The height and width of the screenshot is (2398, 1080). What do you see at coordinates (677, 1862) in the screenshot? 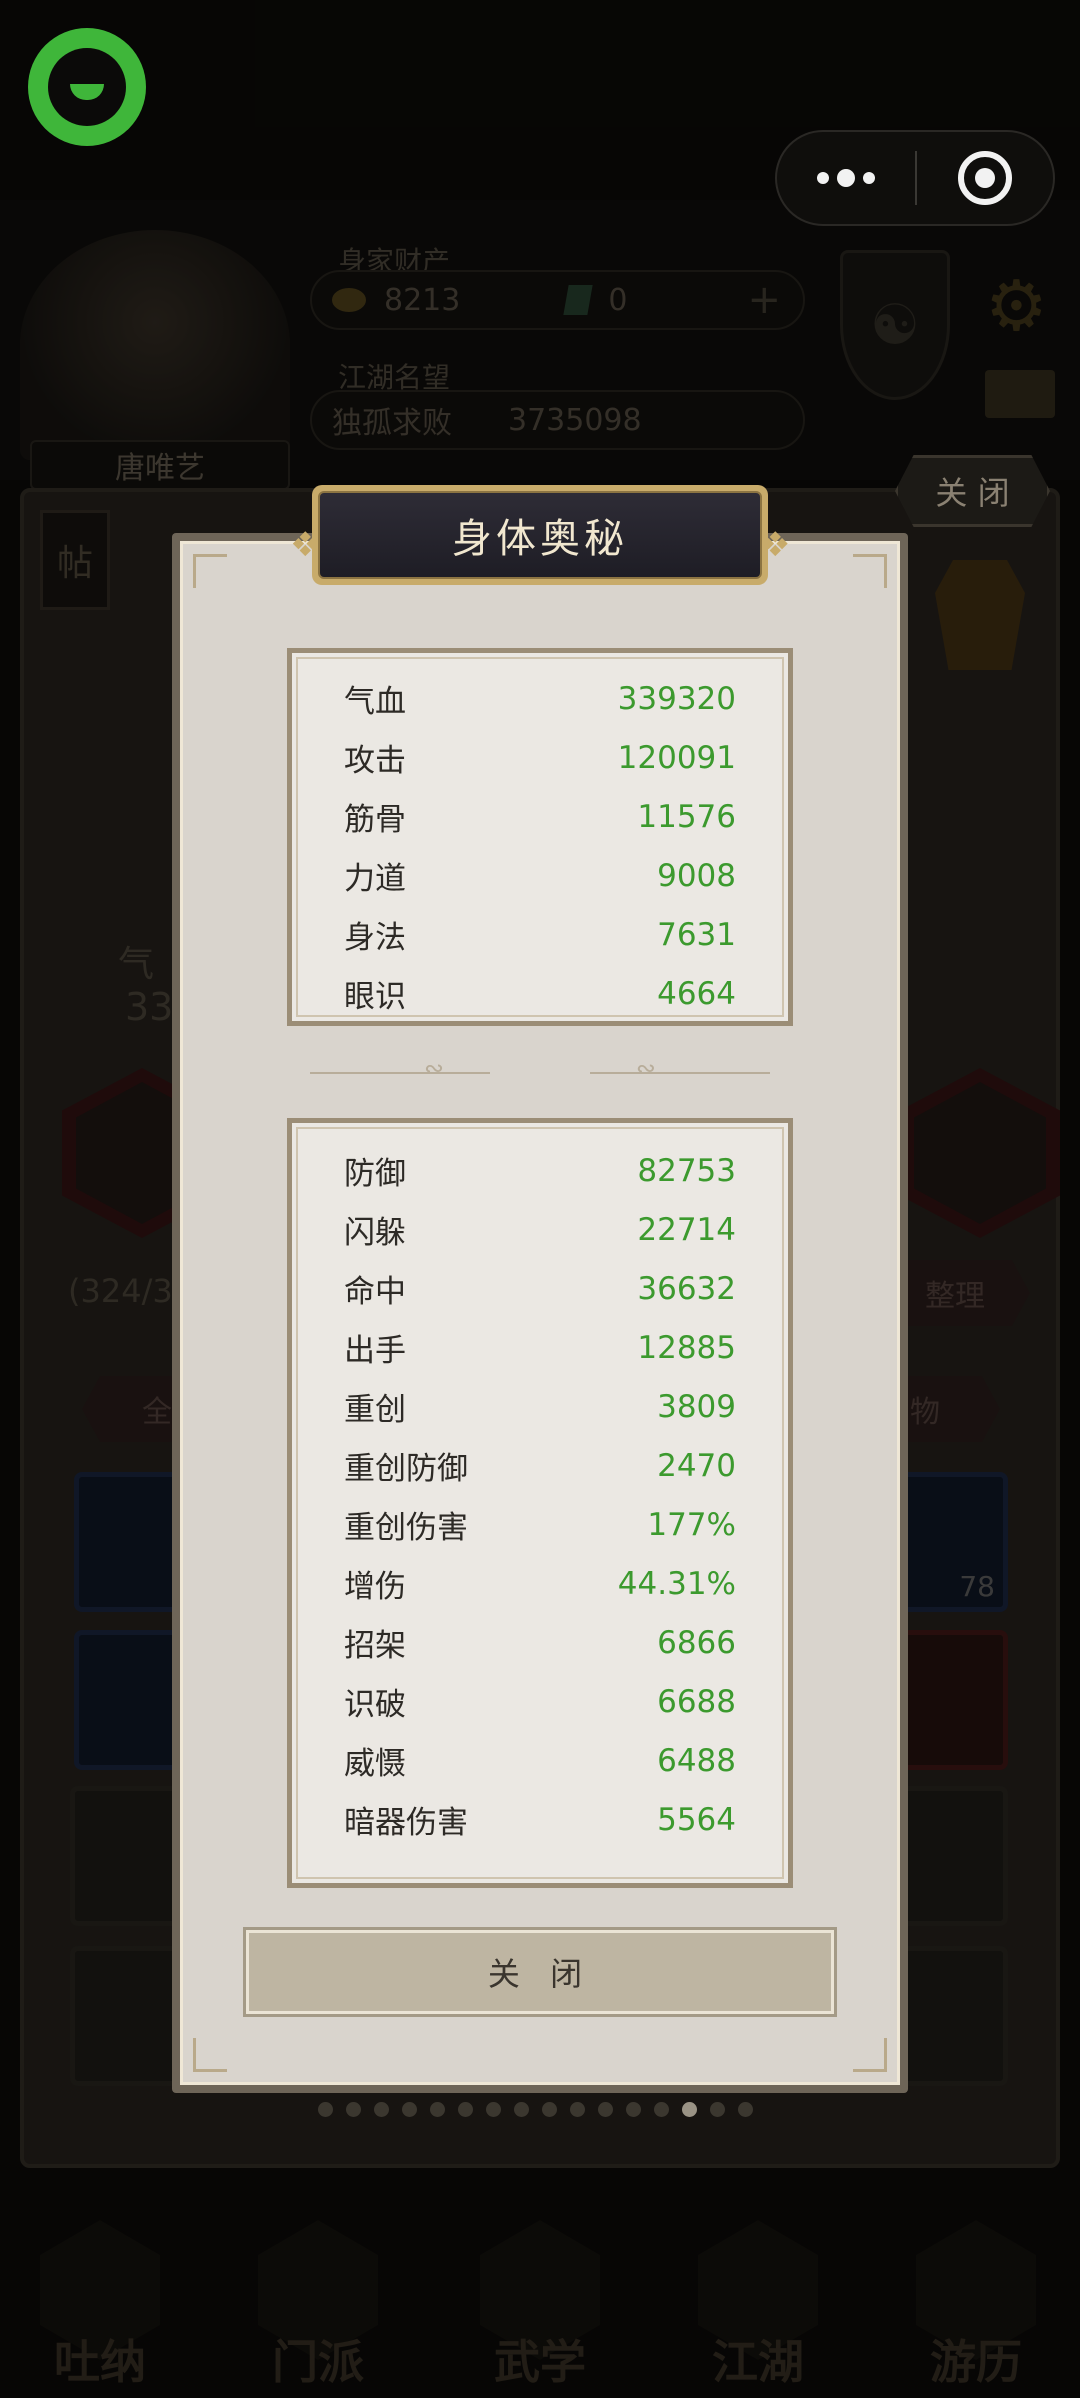
I see `stat-value: 10.24%` at bounding box center [677, 1862].